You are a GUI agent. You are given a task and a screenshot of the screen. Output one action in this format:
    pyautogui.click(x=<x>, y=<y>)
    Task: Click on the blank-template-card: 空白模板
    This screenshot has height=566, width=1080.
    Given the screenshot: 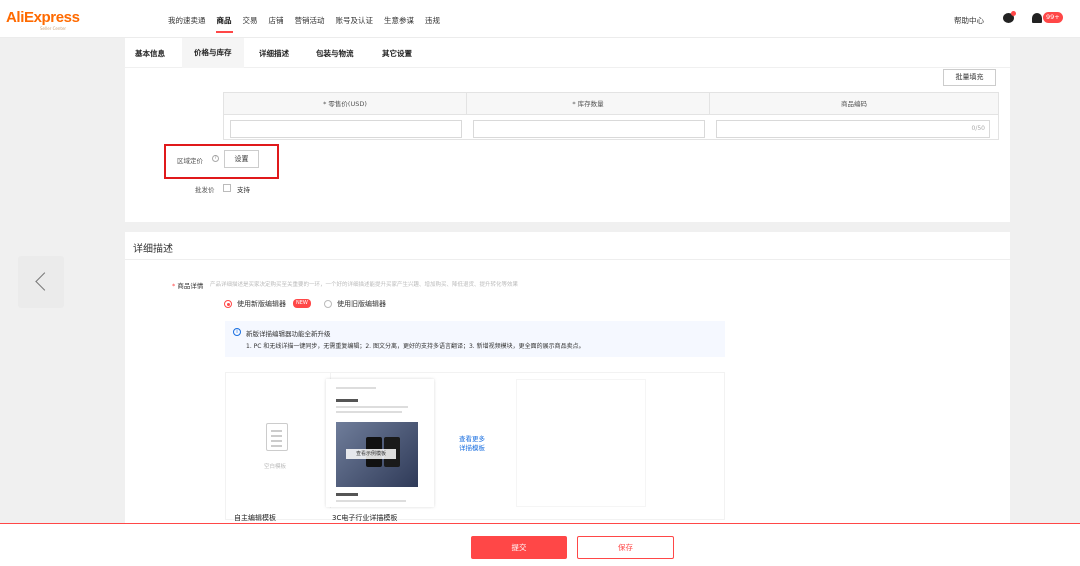 What is the action you would take?
    pyautogui.click(x=278, y=440)
    